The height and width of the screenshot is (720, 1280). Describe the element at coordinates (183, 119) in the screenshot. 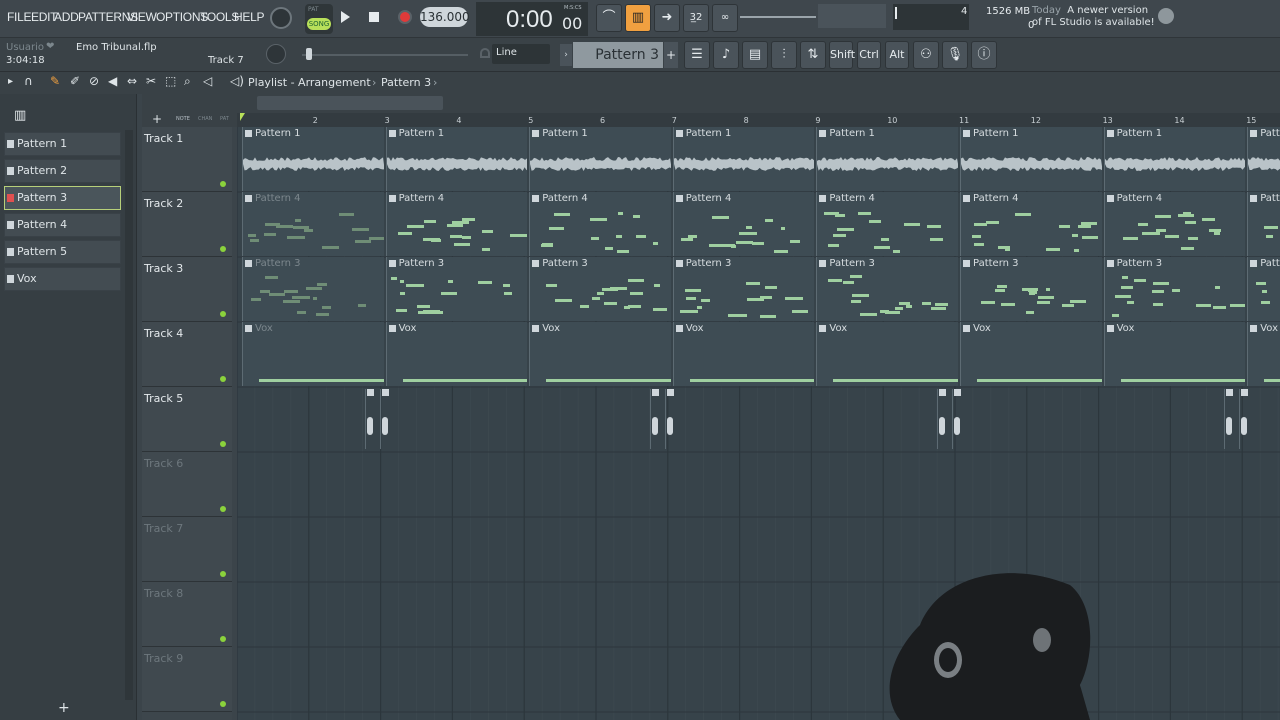

I see `picker-mode-note: NOTE` at that location.